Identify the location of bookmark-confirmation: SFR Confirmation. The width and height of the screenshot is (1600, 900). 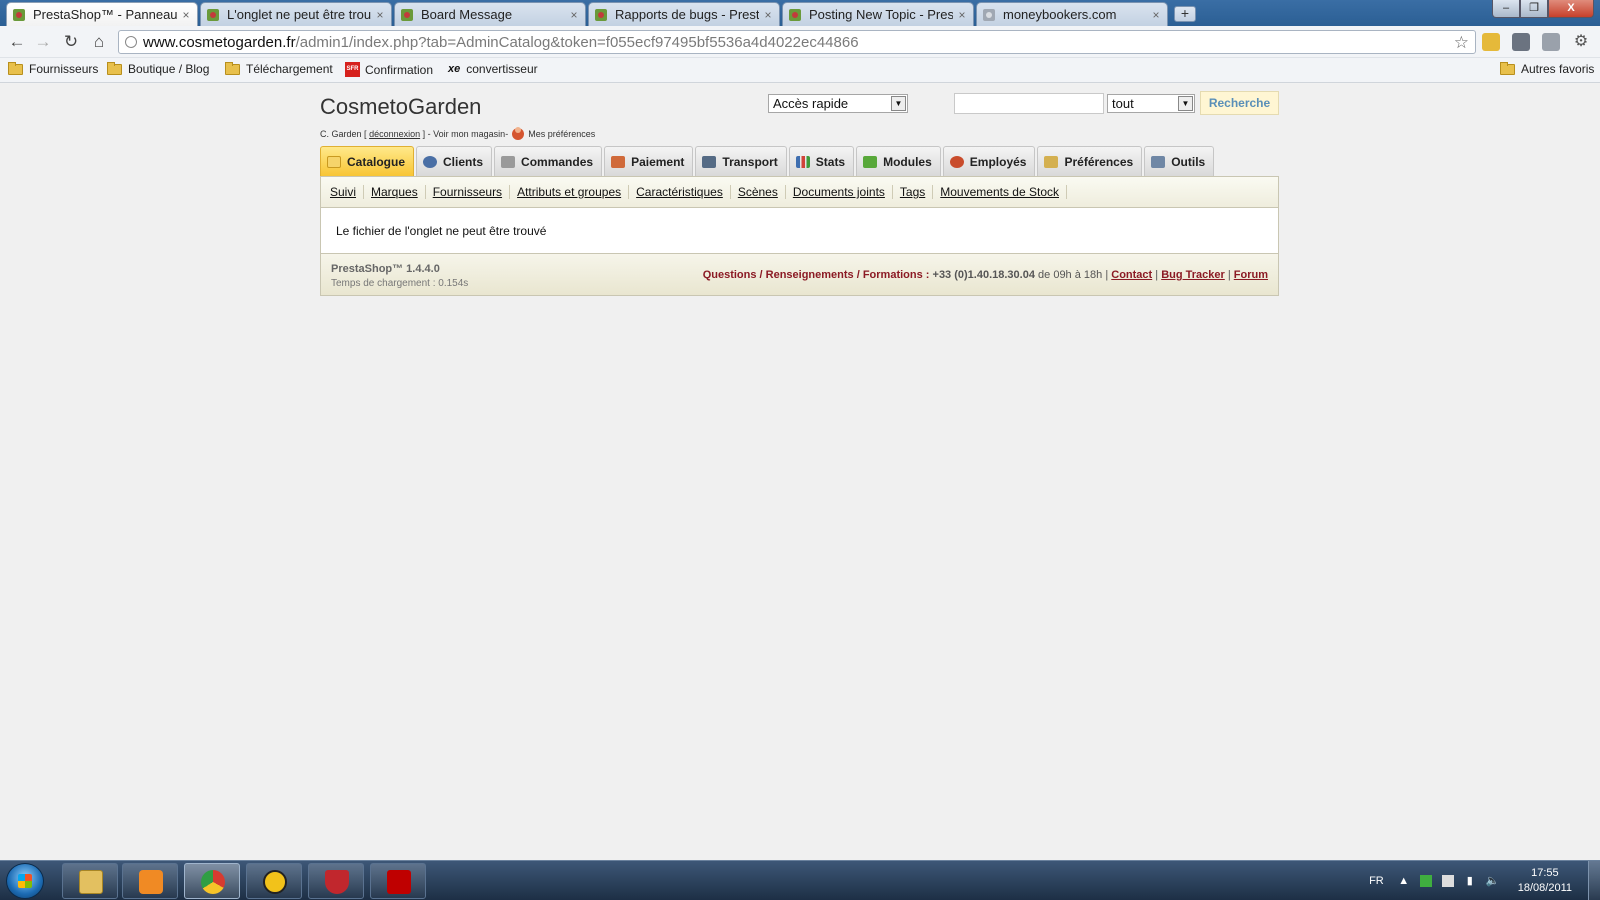
(389, 69).